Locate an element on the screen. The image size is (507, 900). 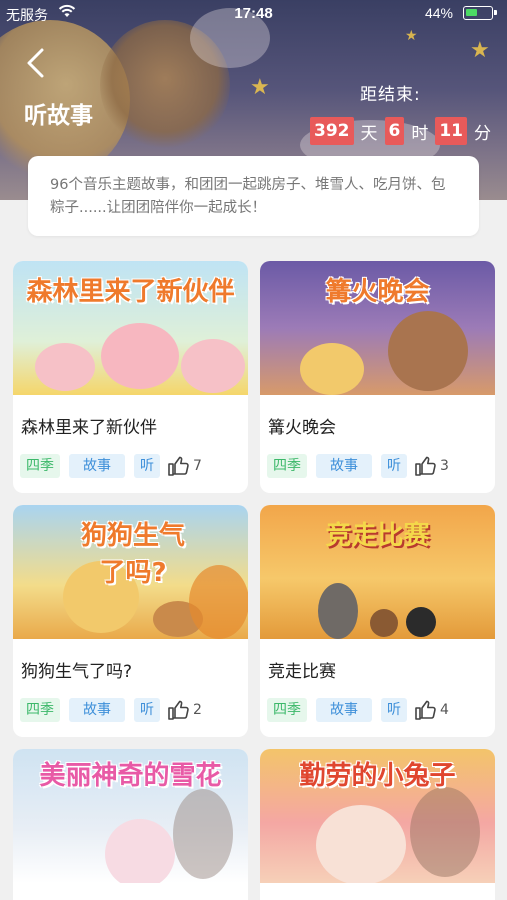
story-tags: 四季 故事 听 7 is located at coordinates (111, 466).